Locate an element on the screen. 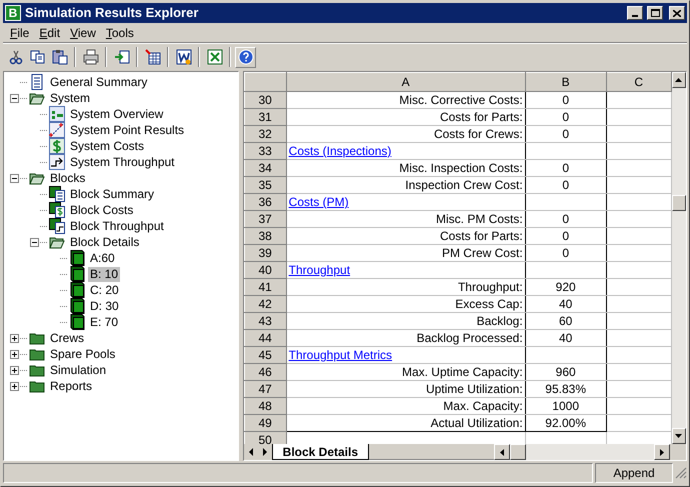 The width and height of the screenshot is (690, 487). tree-item: Spare Pools is located at coordinates (83, 354).